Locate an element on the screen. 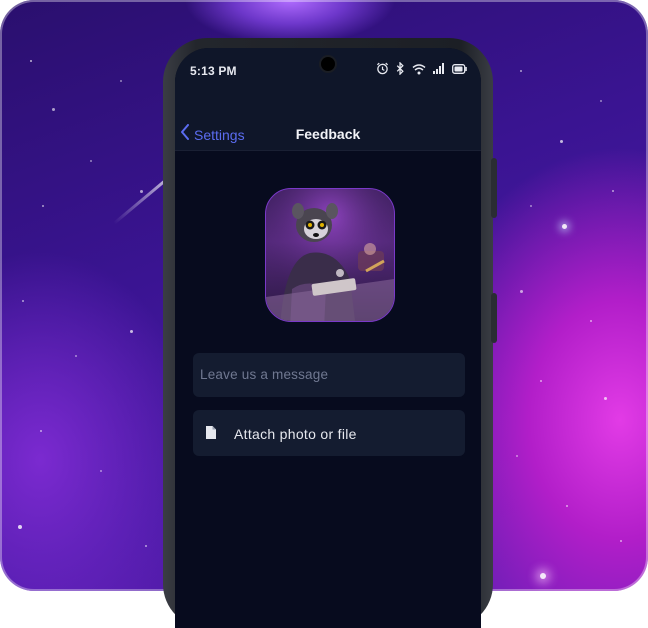 This screenshot has height=628, width=648. page-title: Feedback is located at coordinates (328, 134).